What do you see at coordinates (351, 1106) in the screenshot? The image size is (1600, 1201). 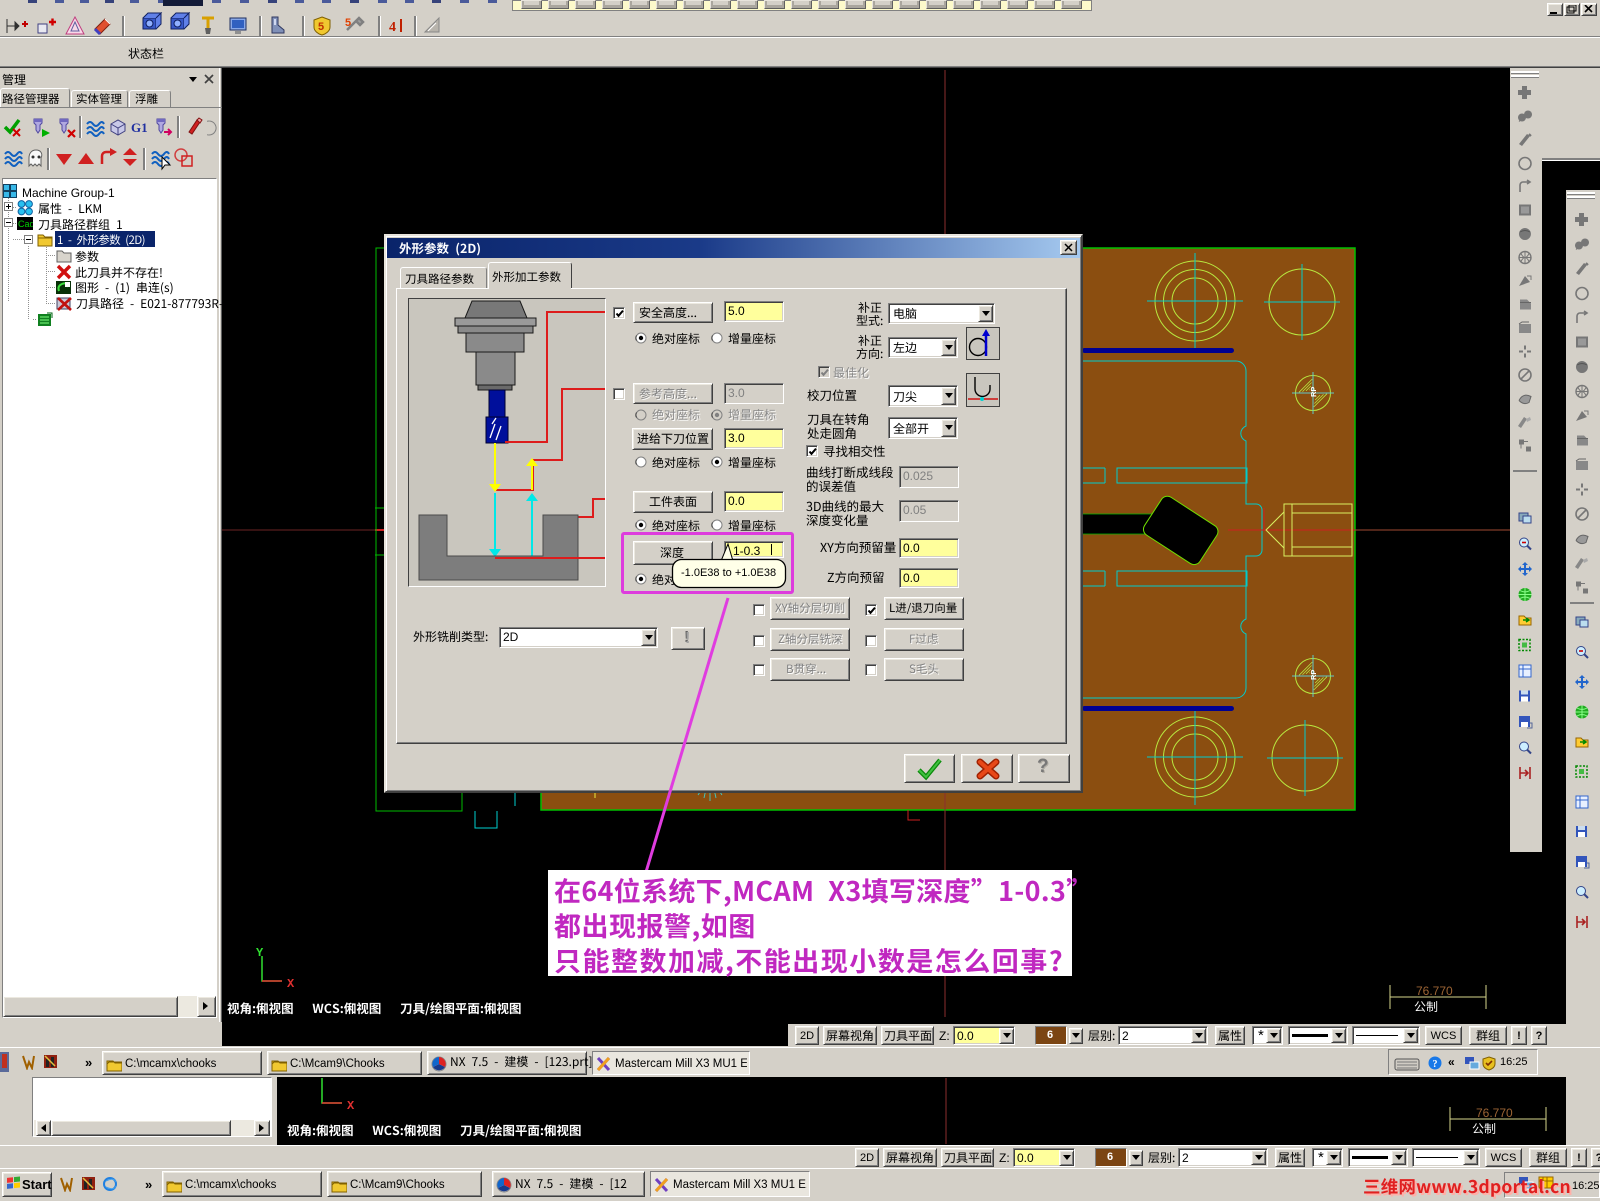 I see `svg-text: X` at bounding box center [351, 1106].